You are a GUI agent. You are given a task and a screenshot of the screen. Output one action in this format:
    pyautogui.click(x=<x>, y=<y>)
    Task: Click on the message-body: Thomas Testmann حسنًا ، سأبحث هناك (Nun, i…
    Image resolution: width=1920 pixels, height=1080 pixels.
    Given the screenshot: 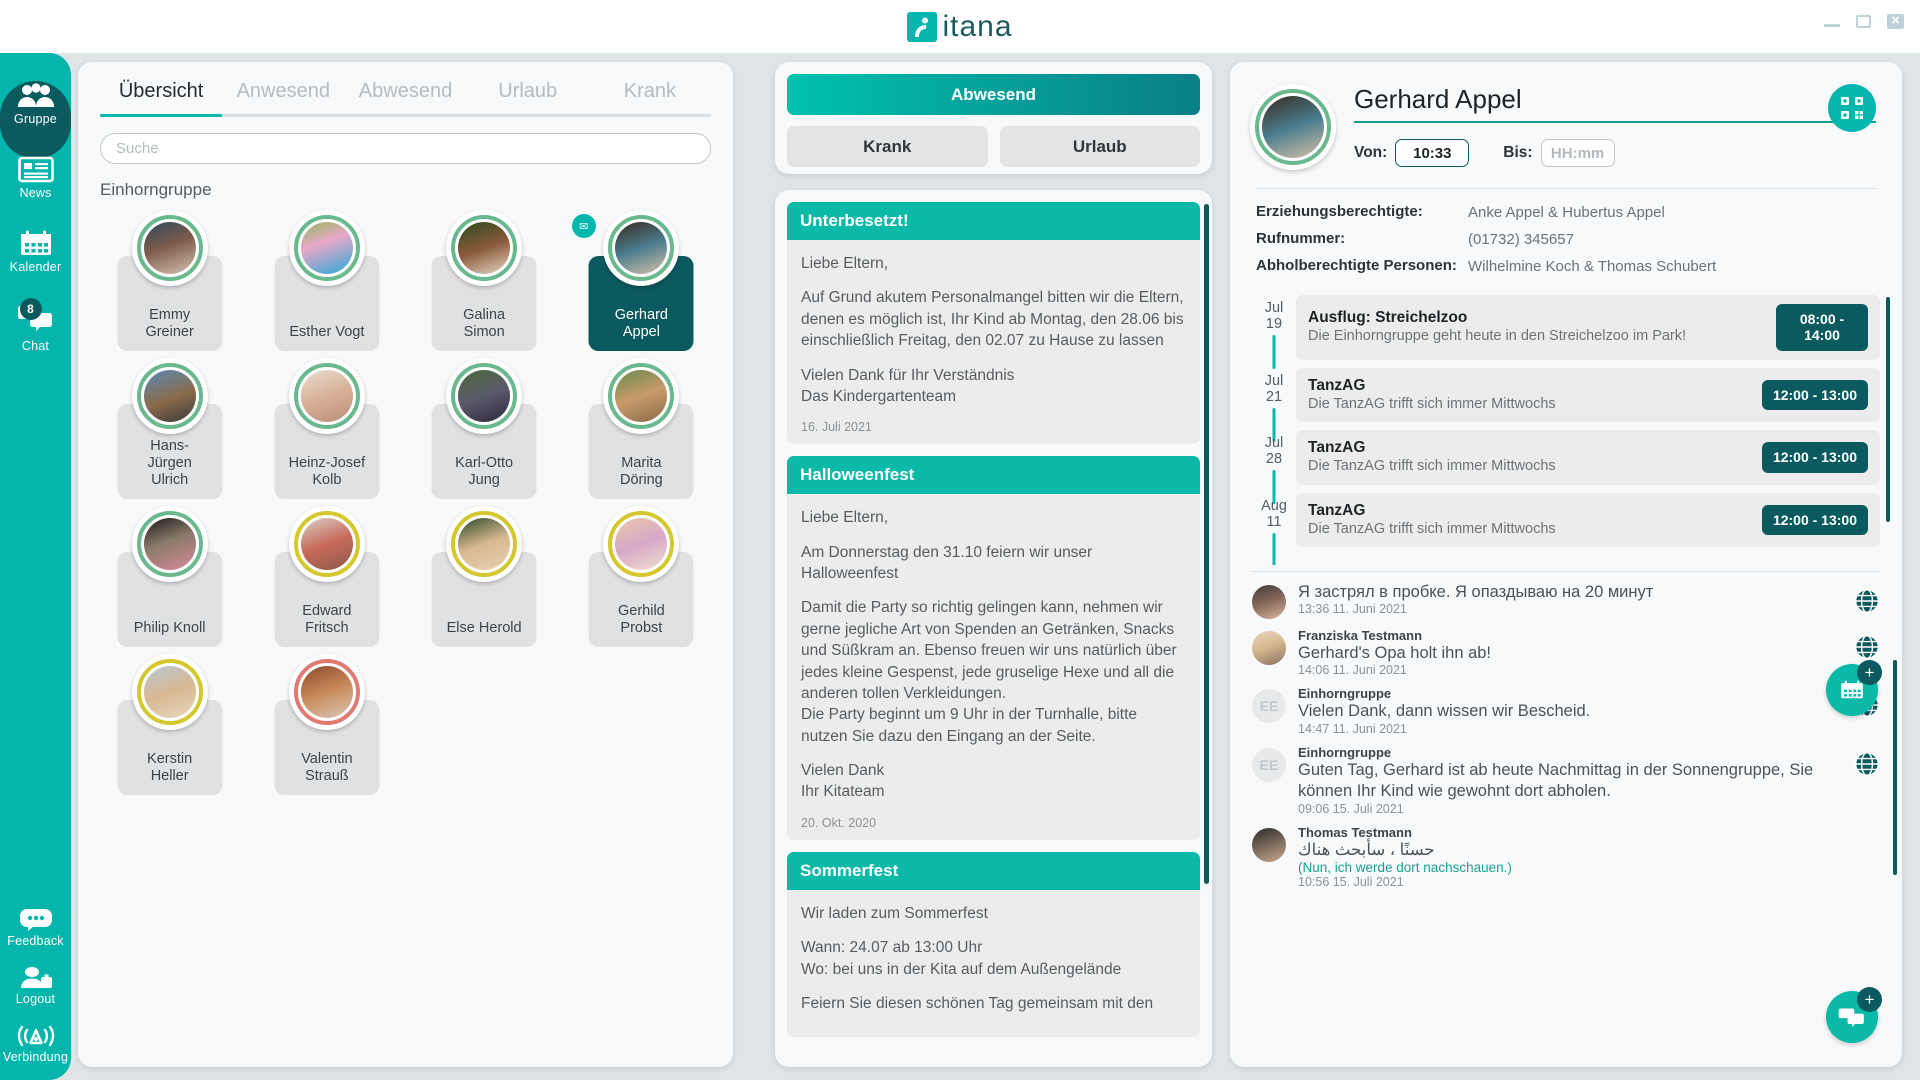 What is the action you would take?
    pyautogui.click(x=1589, y=857)
    